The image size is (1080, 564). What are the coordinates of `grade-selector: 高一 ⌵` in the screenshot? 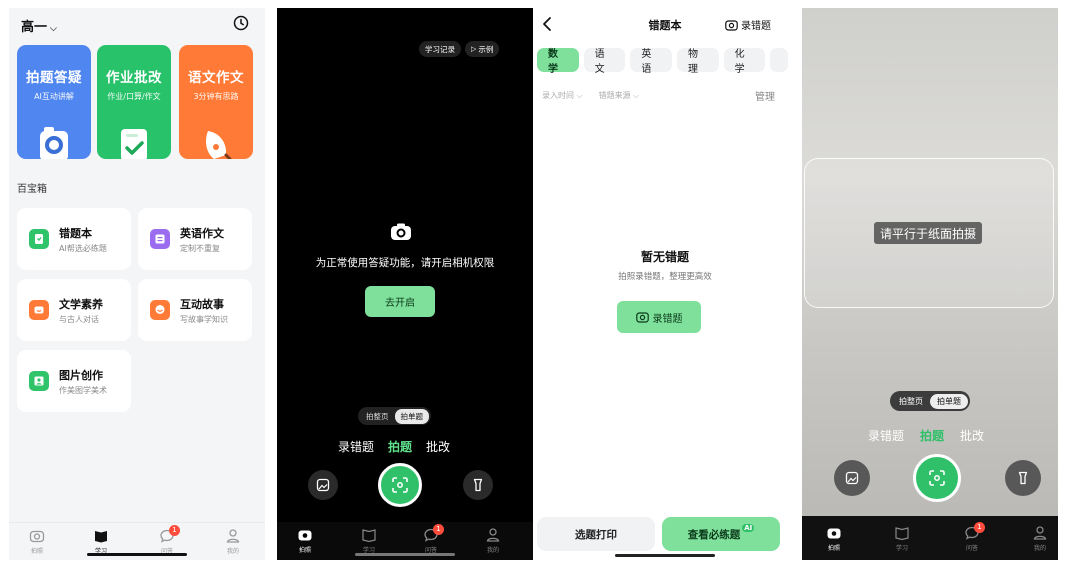 It's located at (39, 25).